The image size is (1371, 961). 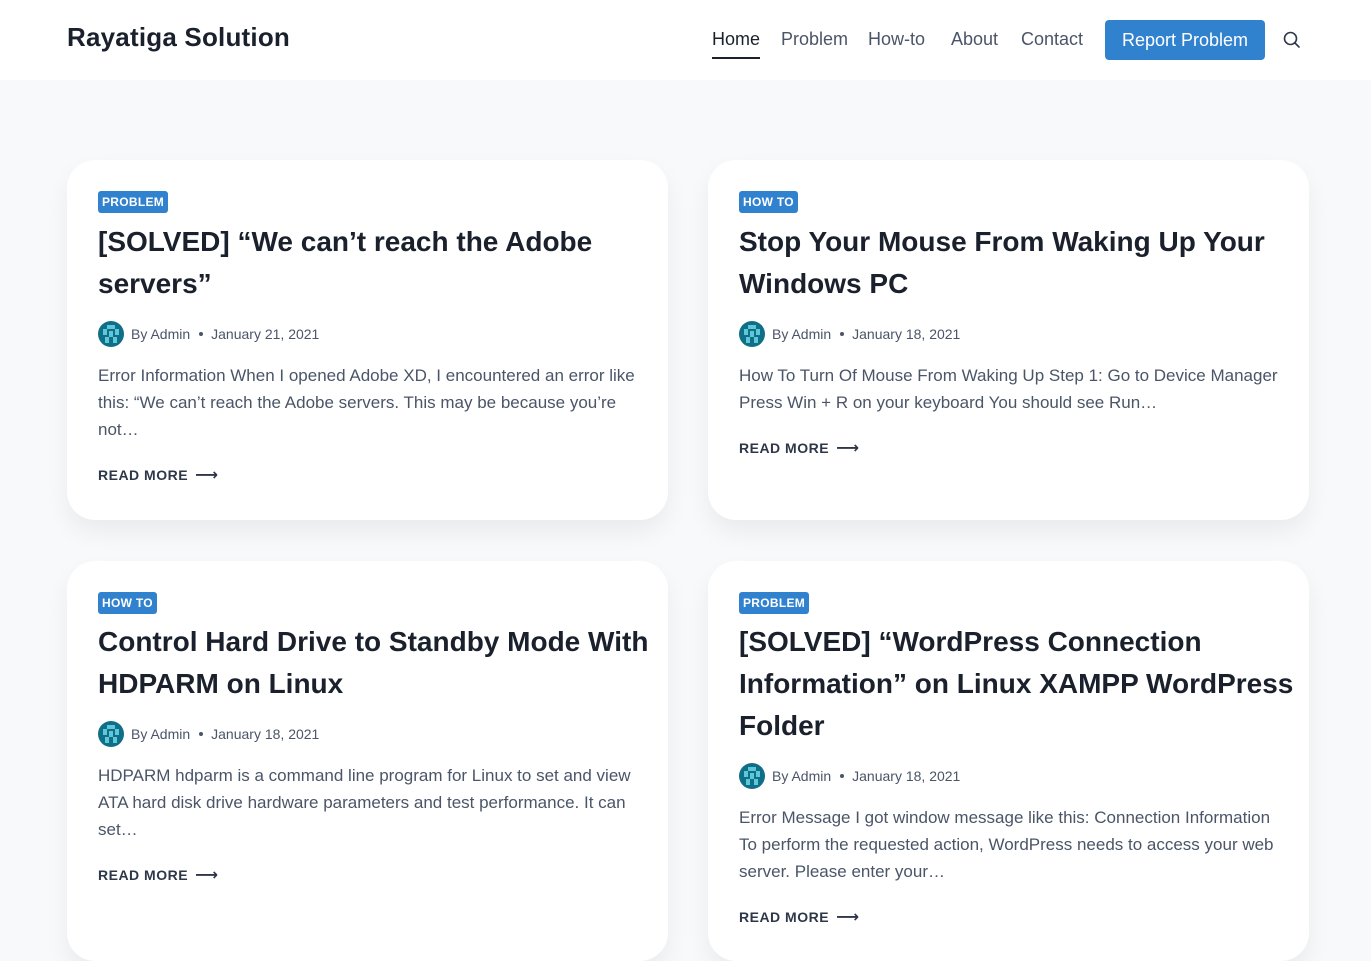 What do you see at coordinates (1185, 40) in the screenshot?
I see `report-problem-button: Report Problem` at bounding box center [1185, 40].